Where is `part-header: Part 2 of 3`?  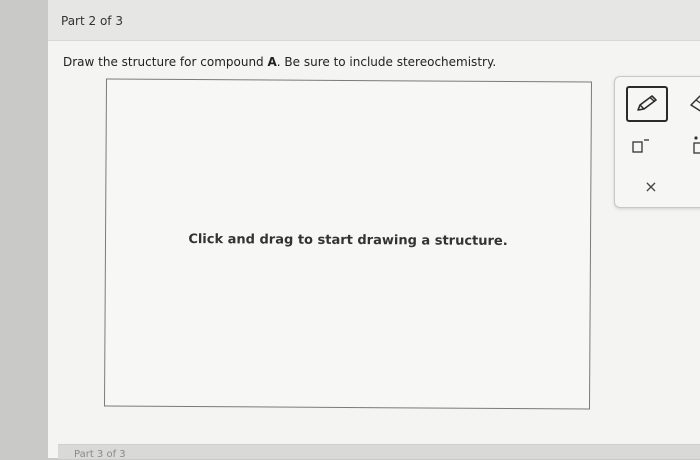
part-header: Part 2 of 3 is located at coordinates (374, 20).